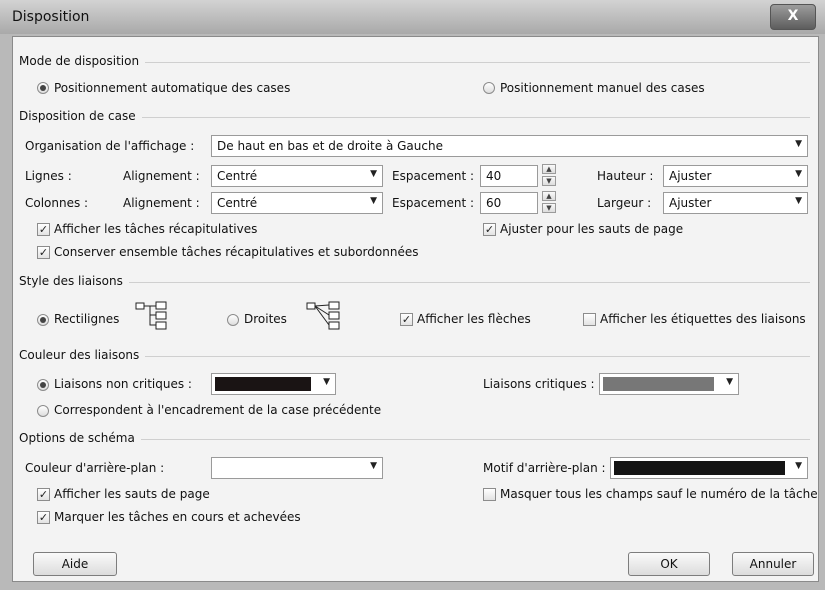 Image resolution: width=825 pixels, height=590 pixels. I want to click on noncritical-color-select: ▼, so click(273, 384).